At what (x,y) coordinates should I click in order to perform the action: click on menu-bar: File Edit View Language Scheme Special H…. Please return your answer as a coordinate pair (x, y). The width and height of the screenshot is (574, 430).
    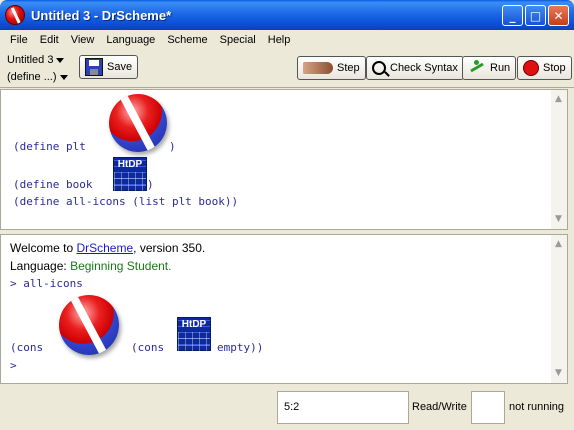
    Looking at the image, I should click on (287, 40).